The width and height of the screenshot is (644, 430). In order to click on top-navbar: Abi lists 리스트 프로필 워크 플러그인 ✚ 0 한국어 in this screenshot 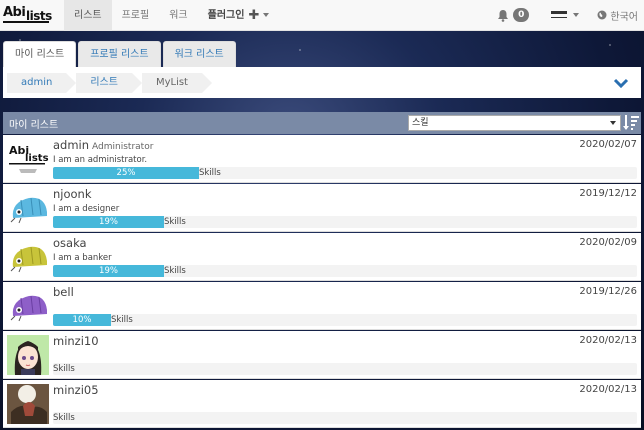, I will do `click(322, 15)`.